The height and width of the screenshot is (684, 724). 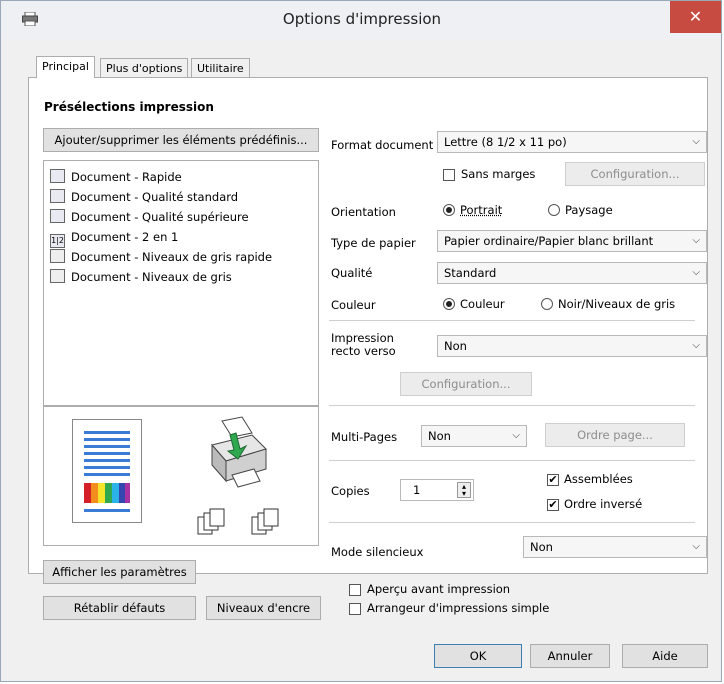 I want to click on presets-heading: Présélections impression, so click(x=129, y=107).